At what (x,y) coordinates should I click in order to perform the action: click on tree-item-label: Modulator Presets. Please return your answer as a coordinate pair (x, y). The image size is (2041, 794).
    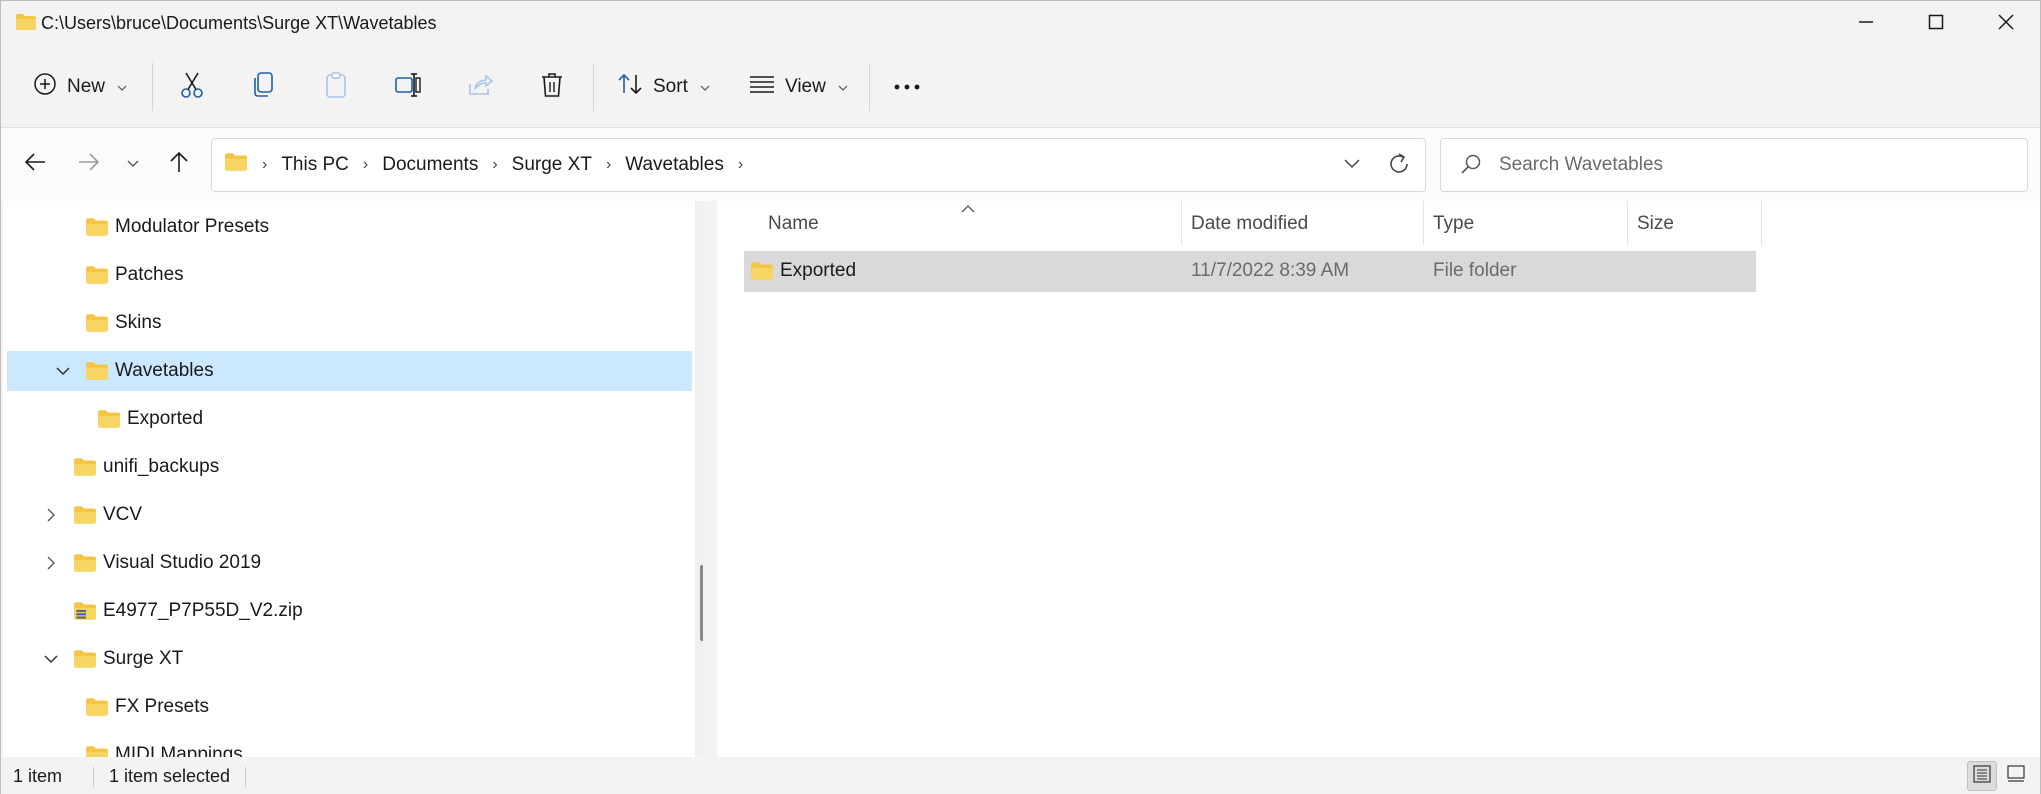
    Looking at the image, I should click on (192, 226).